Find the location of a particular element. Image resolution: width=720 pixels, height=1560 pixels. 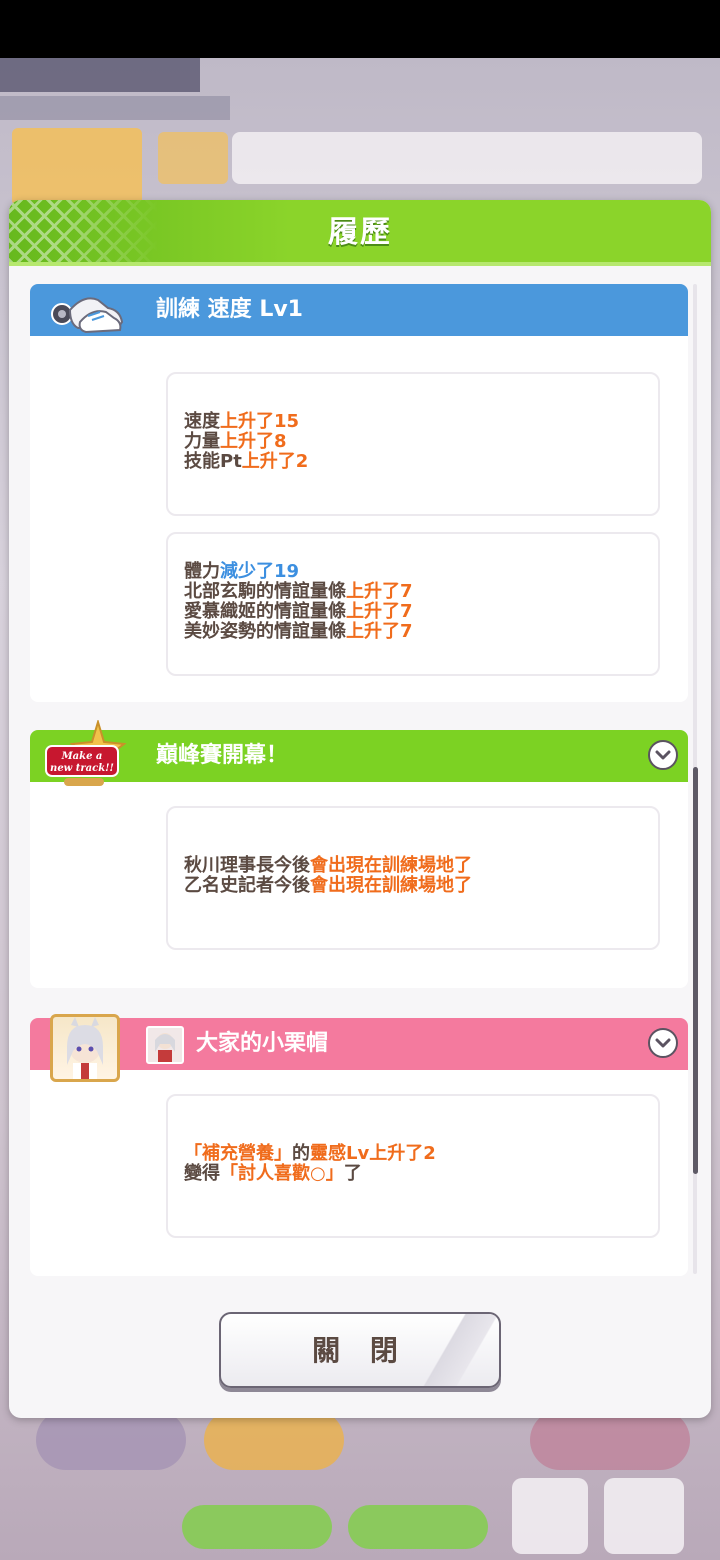

background-skip-button is located at coordinates (257, 1527).